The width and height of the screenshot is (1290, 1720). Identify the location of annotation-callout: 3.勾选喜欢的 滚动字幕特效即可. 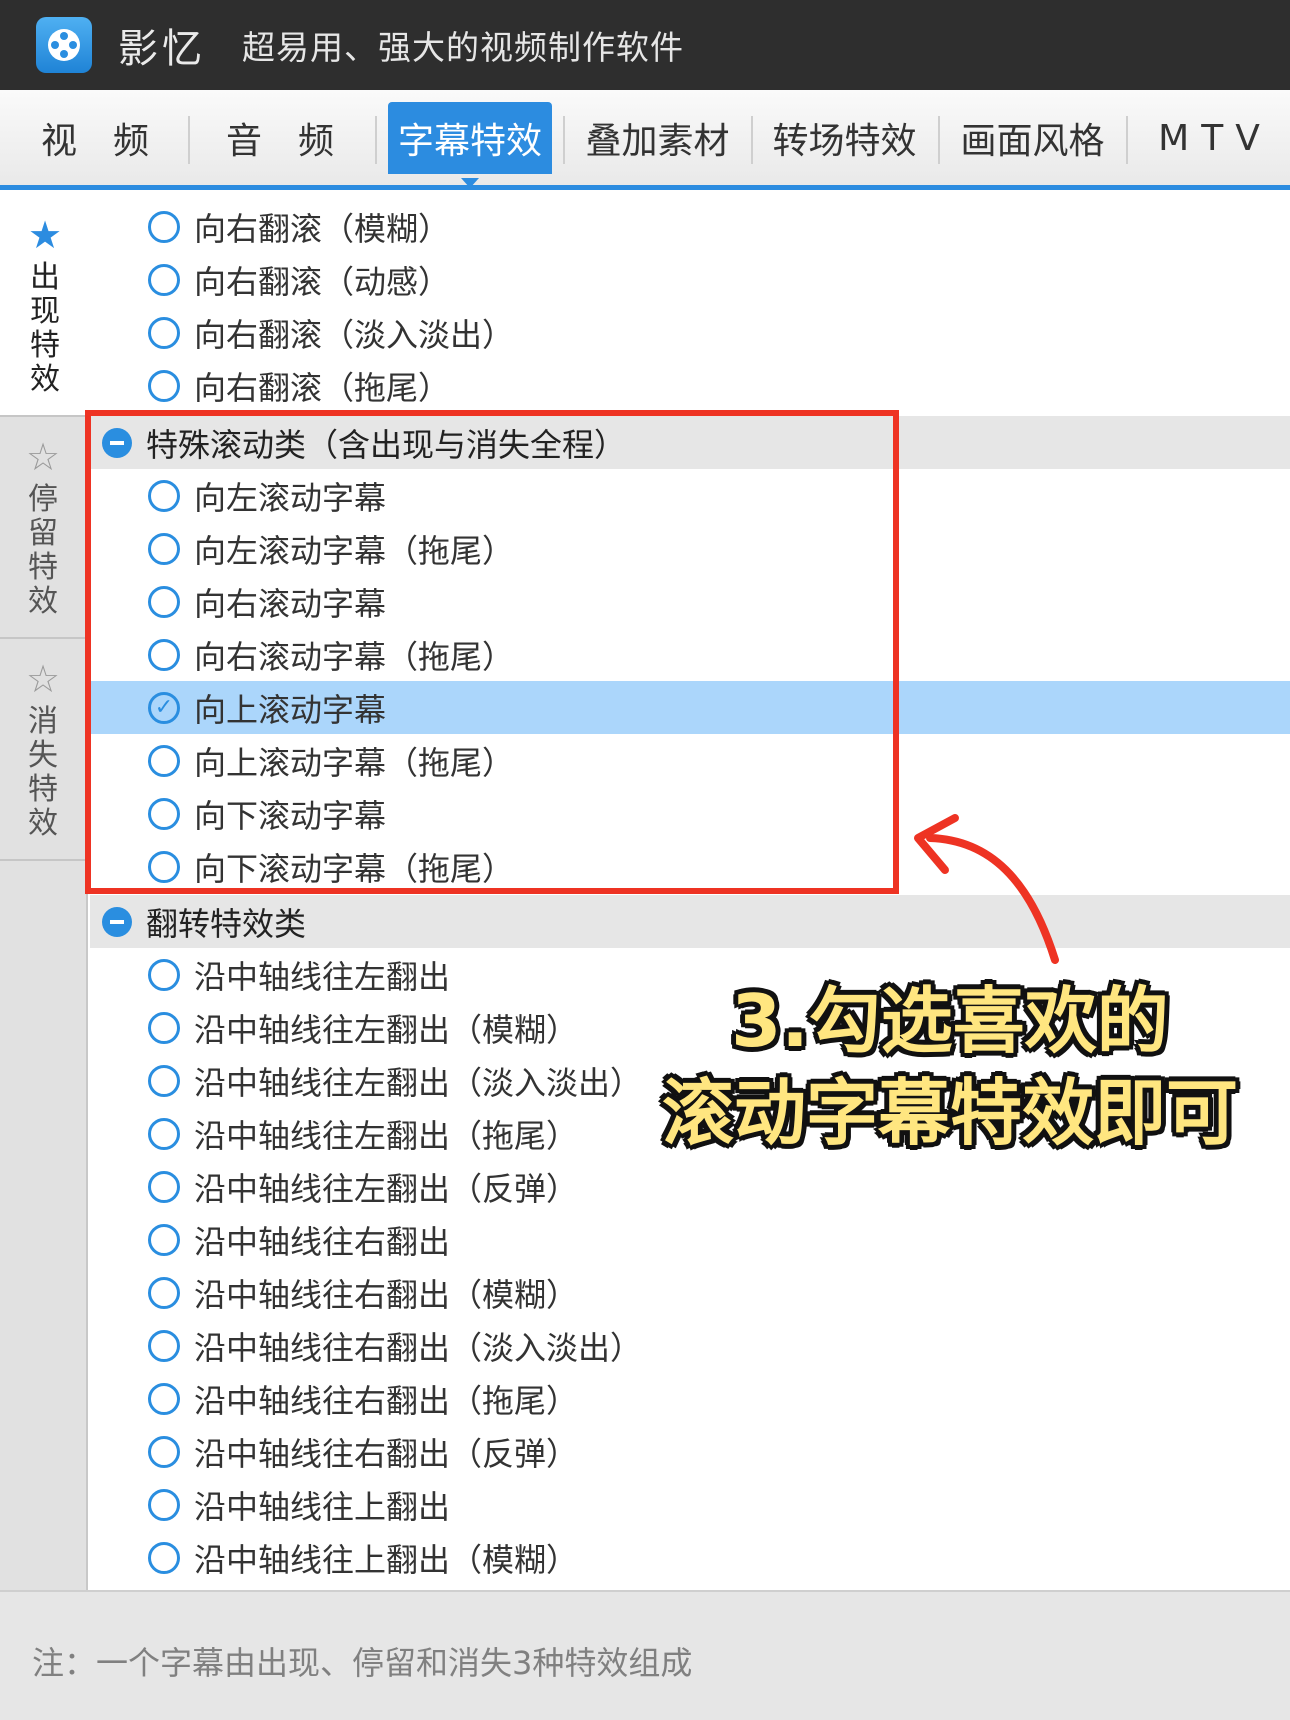
(950, 1067).